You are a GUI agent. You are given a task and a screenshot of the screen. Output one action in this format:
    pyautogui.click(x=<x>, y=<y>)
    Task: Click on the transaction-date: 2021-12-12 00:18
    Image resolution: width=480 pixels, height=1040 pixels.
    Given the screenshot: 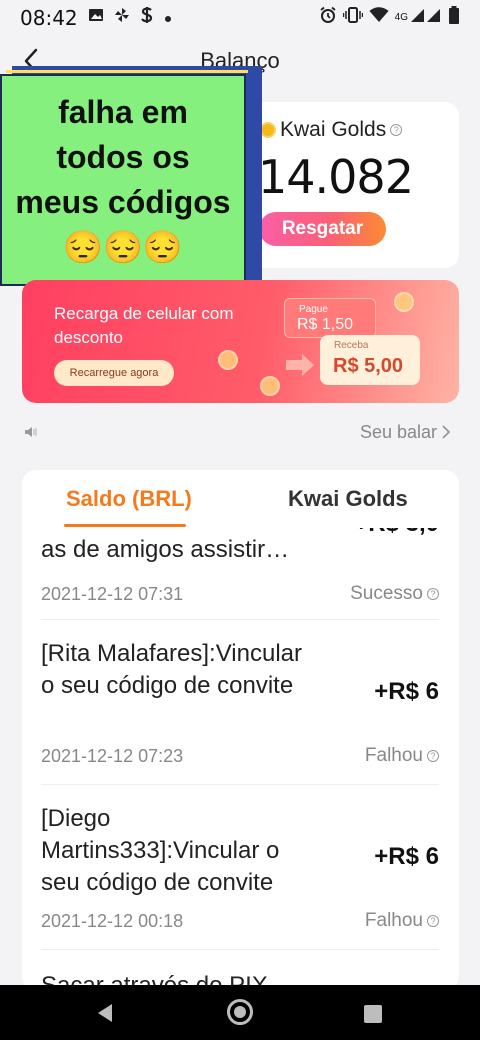 What is the action you would take?
    pyautogui.click(x=112, y=921)
    